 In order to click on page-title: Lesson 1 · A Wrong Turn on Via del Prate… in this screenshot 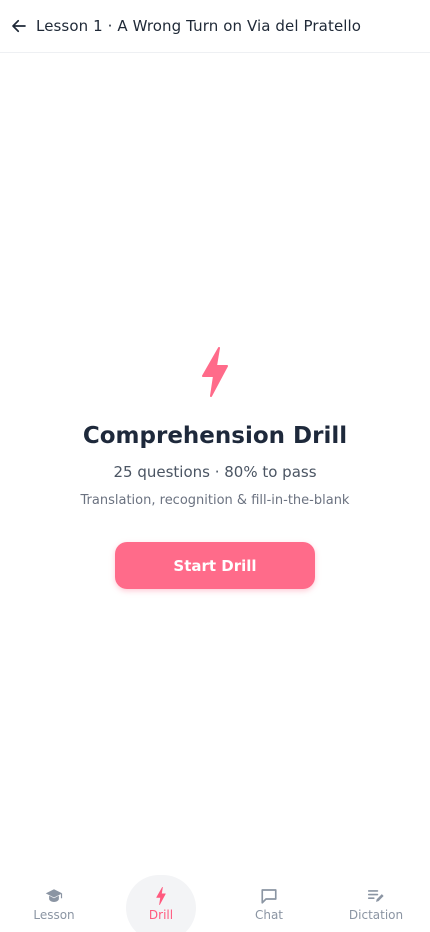, I will do `click(199, 26)`.